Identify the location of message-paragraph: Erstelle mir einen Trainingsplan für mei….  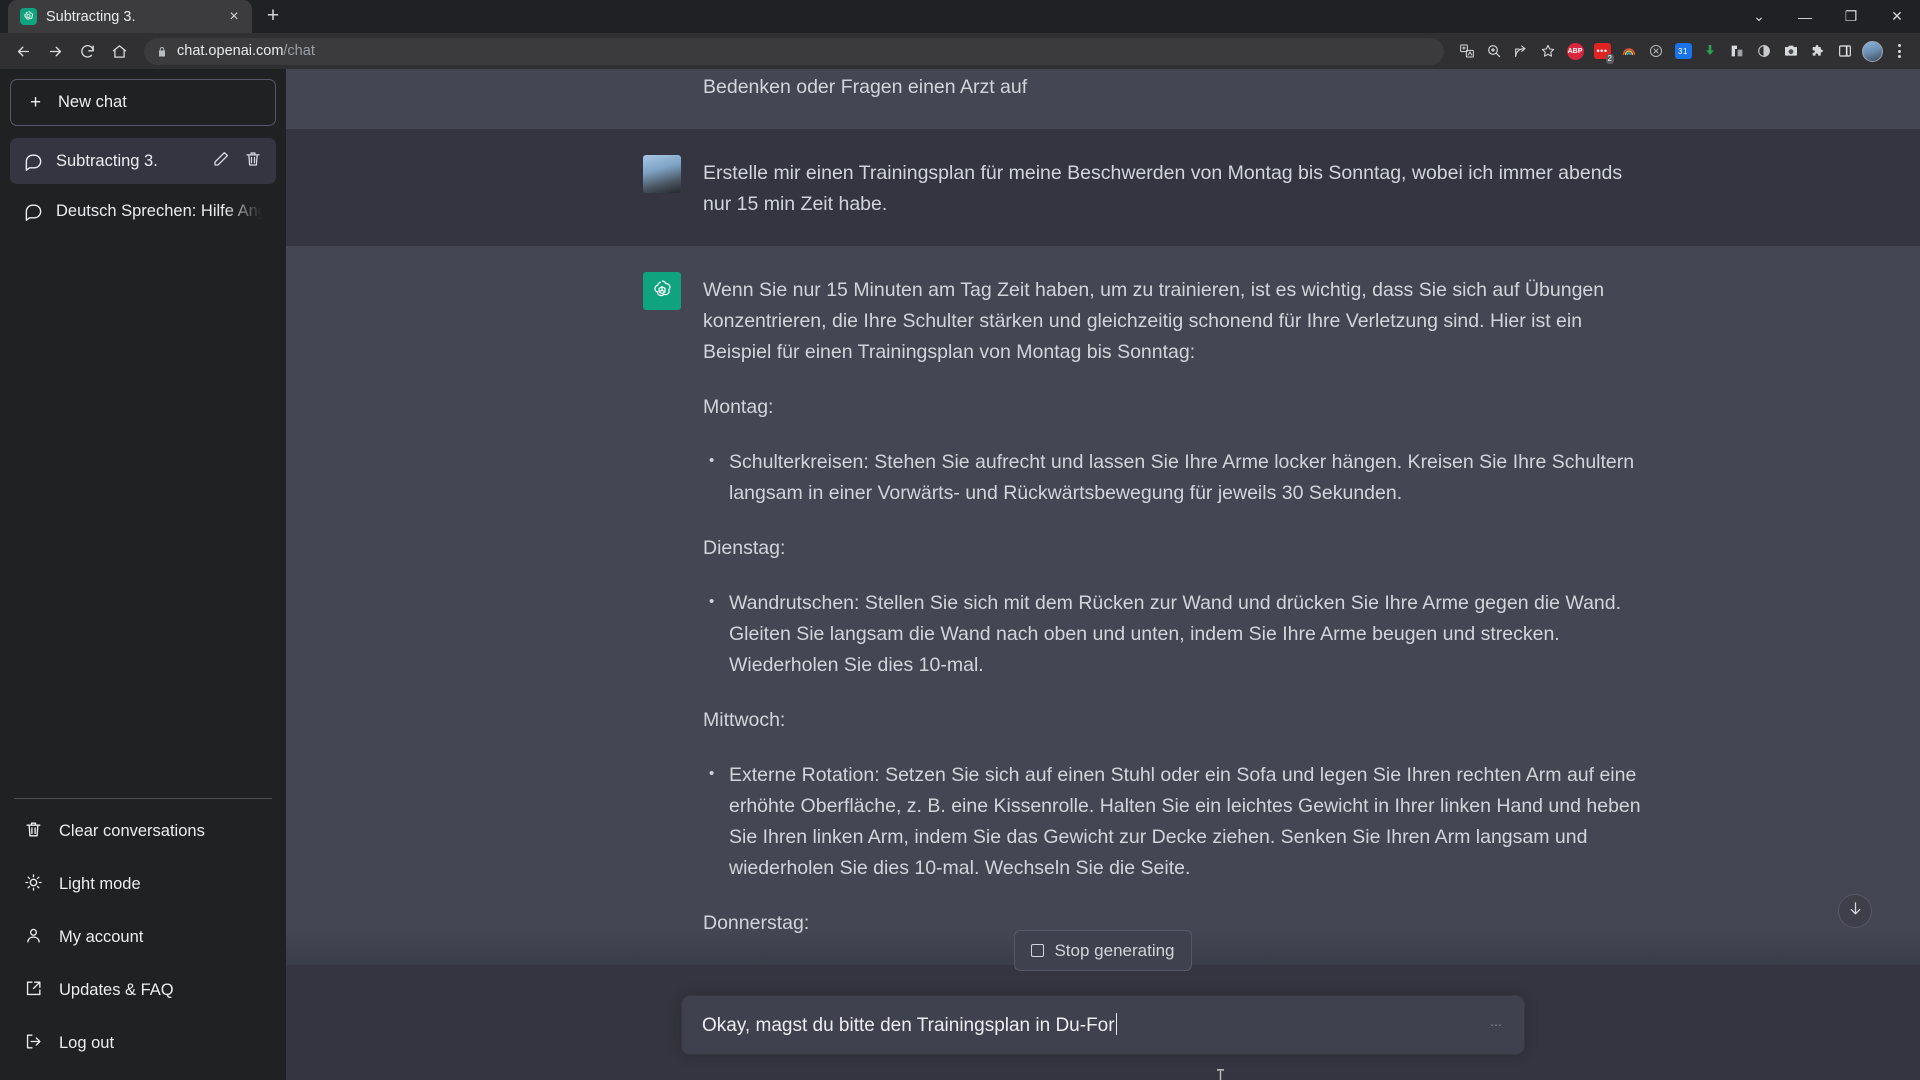
(1163, 188).